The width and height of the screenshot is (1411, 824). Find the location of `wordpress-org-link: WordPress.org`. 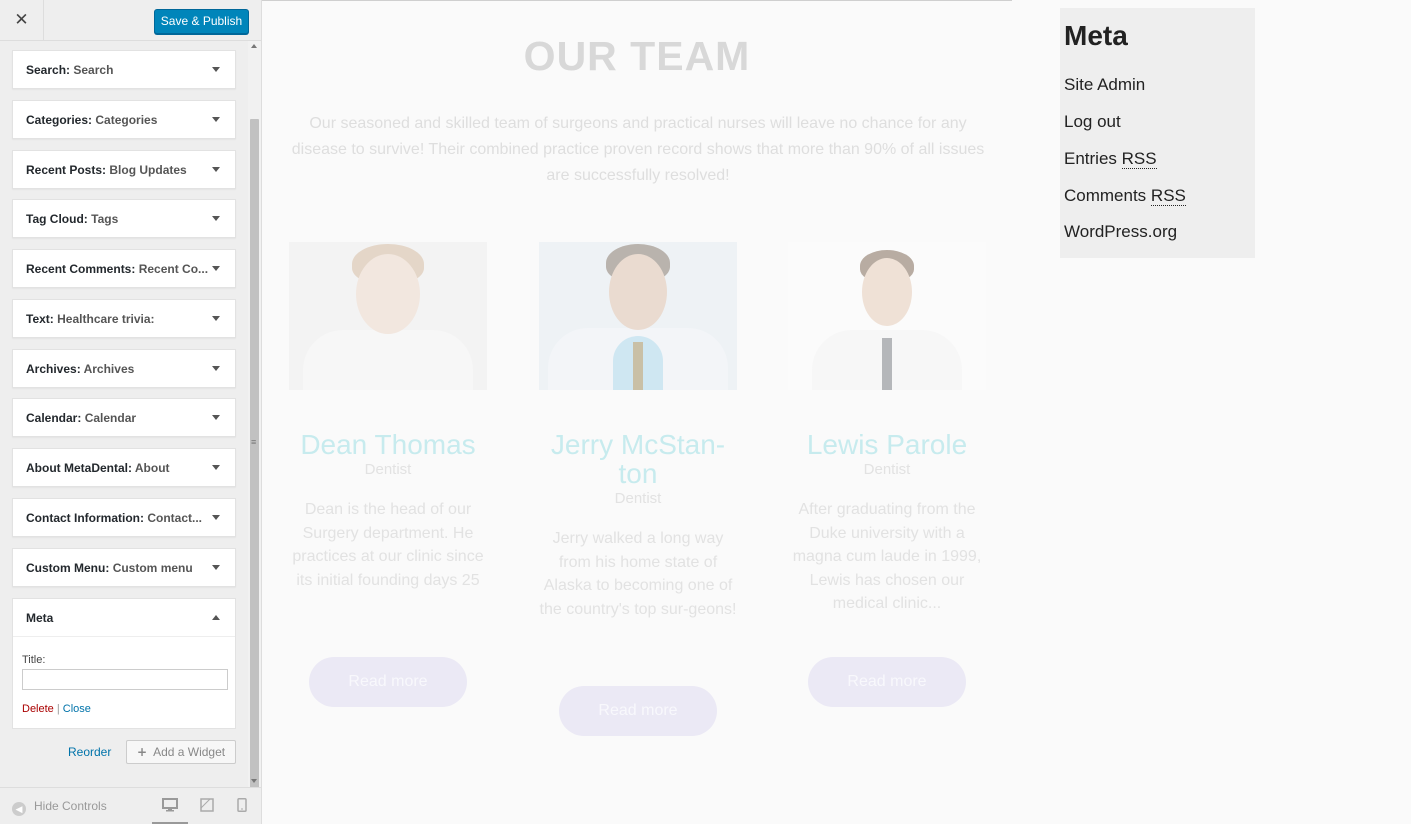

wordpress-org-link: WordPress.org is located at coordinates (1120, 232).